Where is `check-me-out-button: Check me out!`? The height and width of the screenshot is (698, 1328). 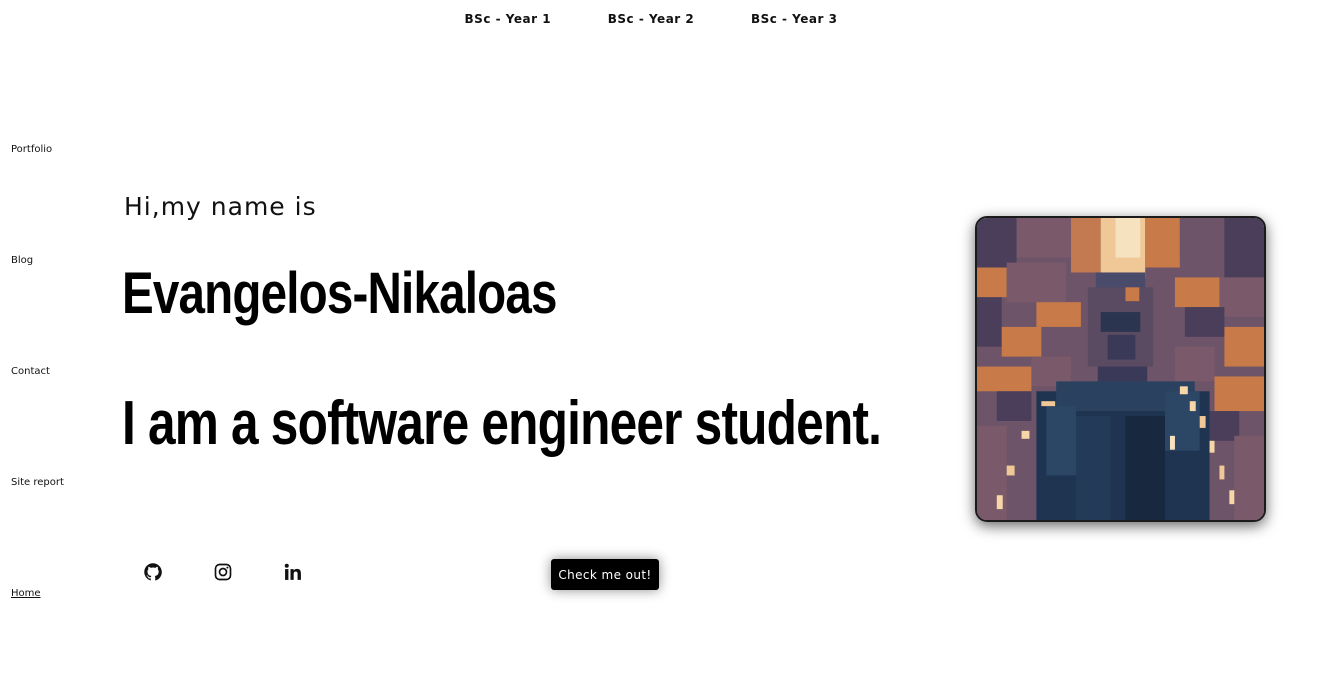
check-me-out-button: Check me out! is located at coordinates (605, 574).